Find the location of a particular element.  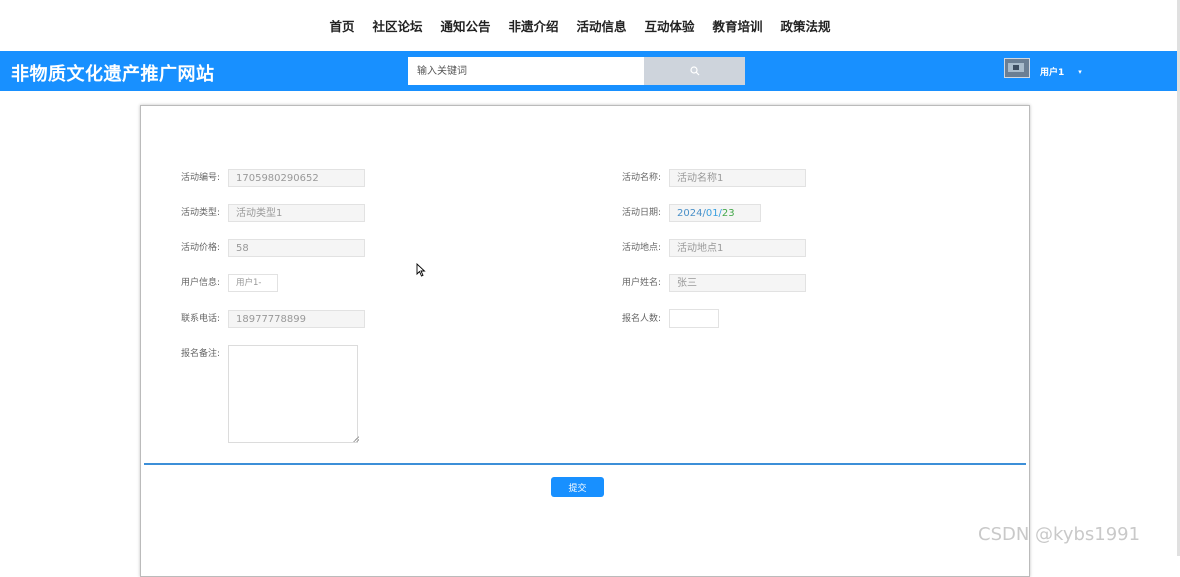

header-bar: 非物质文化遗产推广网站 用户1 ▾ is located at coordinates (590, 71).